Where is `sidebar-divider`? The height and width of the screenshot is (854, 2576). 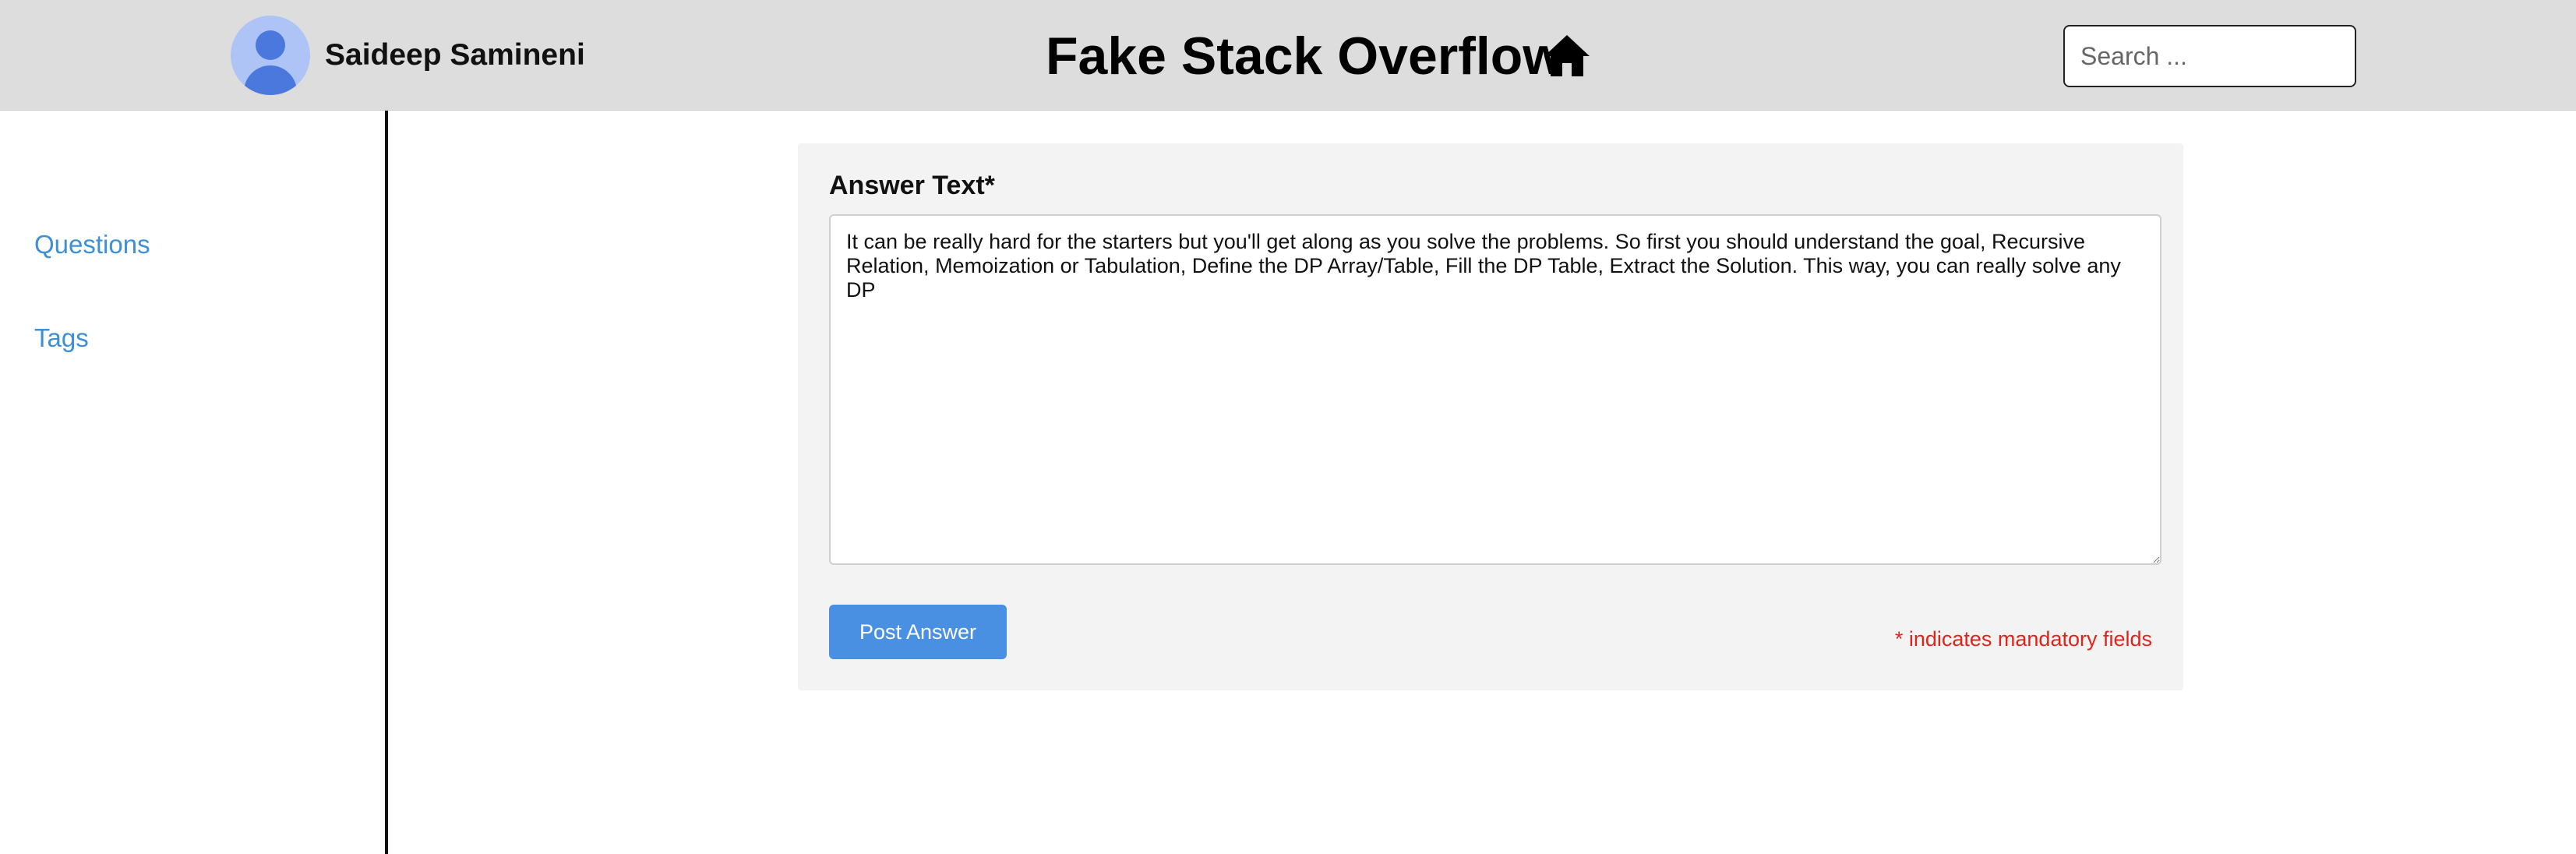
sidebar-divider is located at coordinates (386, 483).